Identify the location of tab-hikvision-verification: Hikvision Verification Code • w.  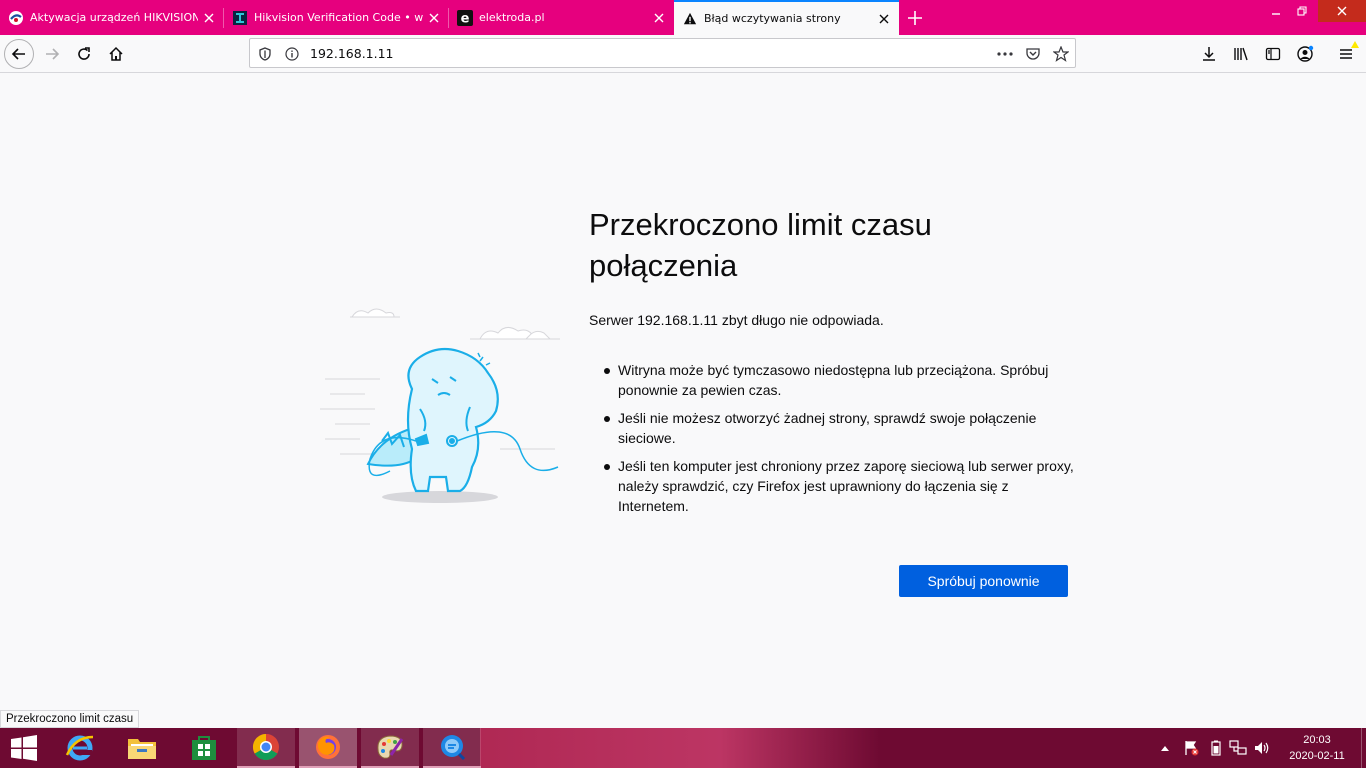
(336, 17).